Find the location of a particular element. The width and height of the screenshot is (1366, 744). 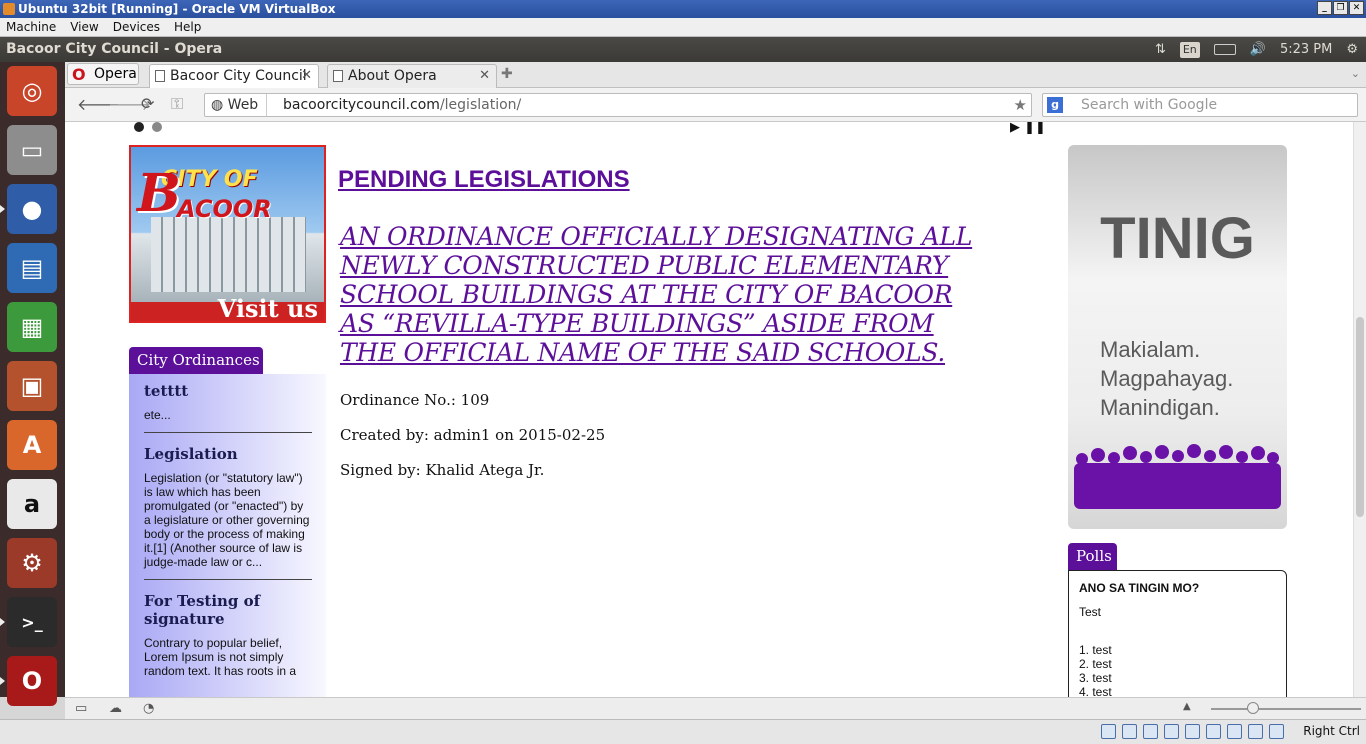

opera-logo-icon: O is located at coordinates (79, 74).